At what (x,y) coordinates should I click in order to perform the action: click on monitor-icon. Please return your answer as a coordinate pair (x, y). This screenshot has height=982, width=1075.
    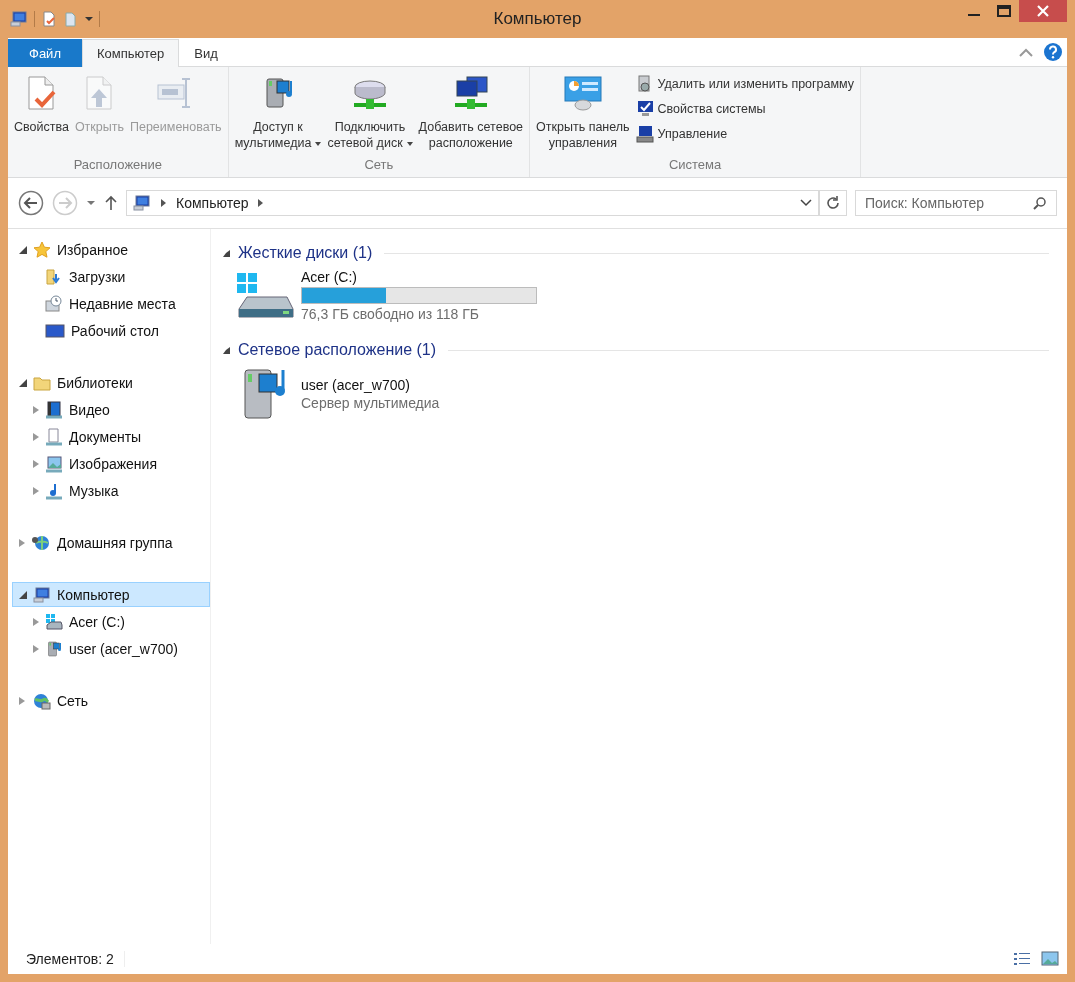
    Looking at the image, I should click on (644, 134).